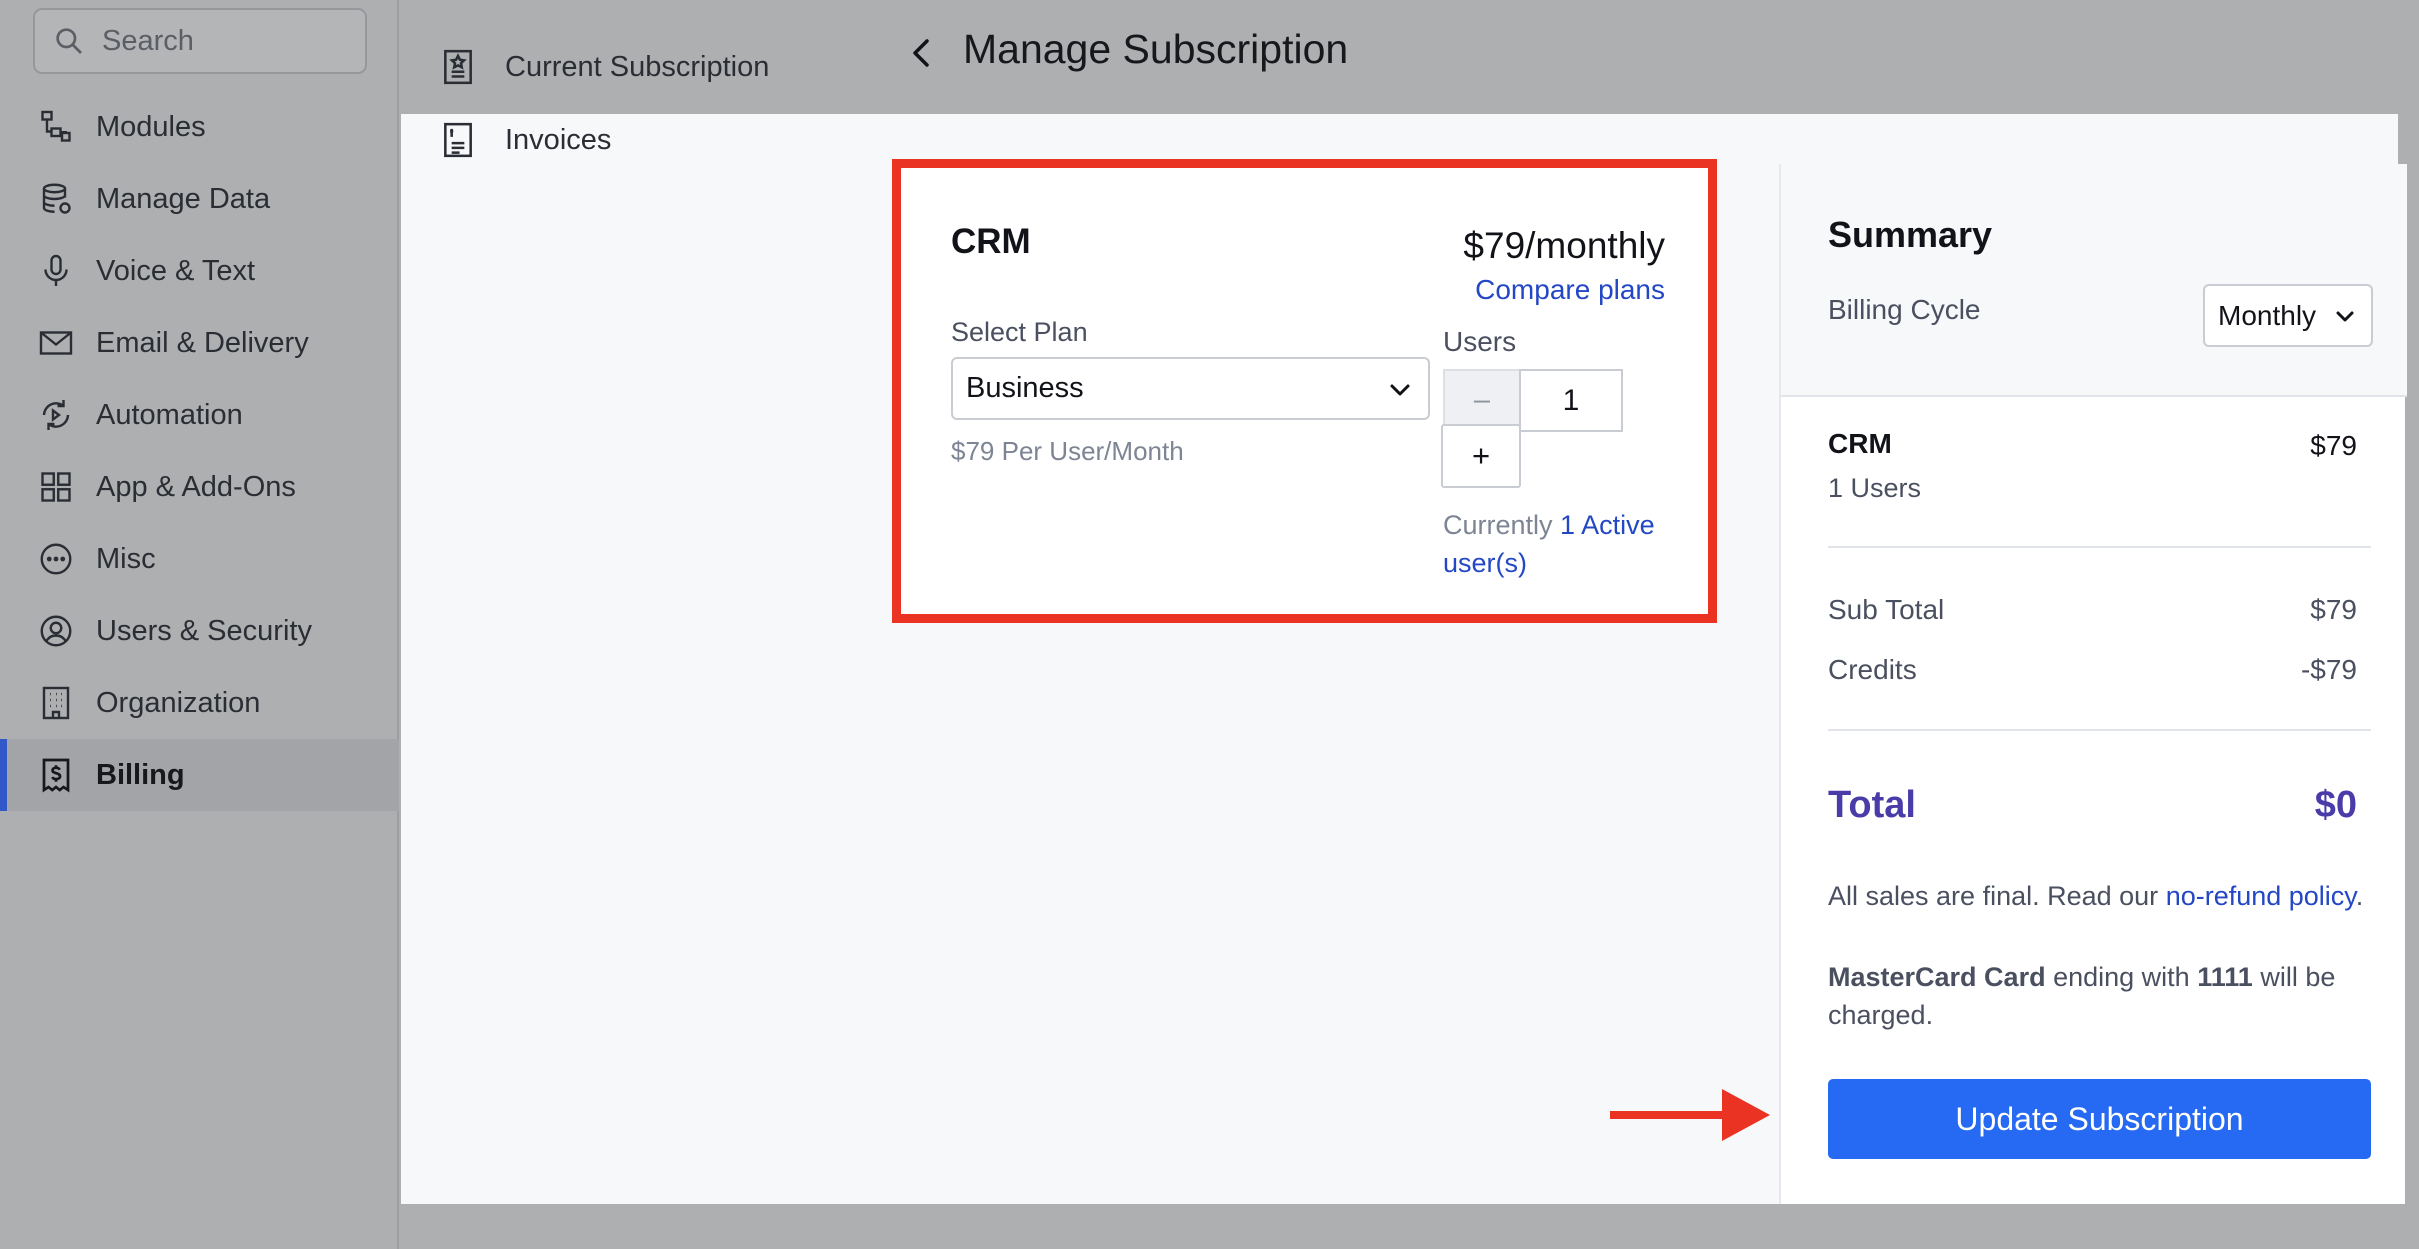 Image resolution: width=2419 pixels, height=1249 pixels. What do you see at coordinates (178, 702) in the screenshot?
I see `sidebar-item-label: Organization` at bounding box center [178, 702].